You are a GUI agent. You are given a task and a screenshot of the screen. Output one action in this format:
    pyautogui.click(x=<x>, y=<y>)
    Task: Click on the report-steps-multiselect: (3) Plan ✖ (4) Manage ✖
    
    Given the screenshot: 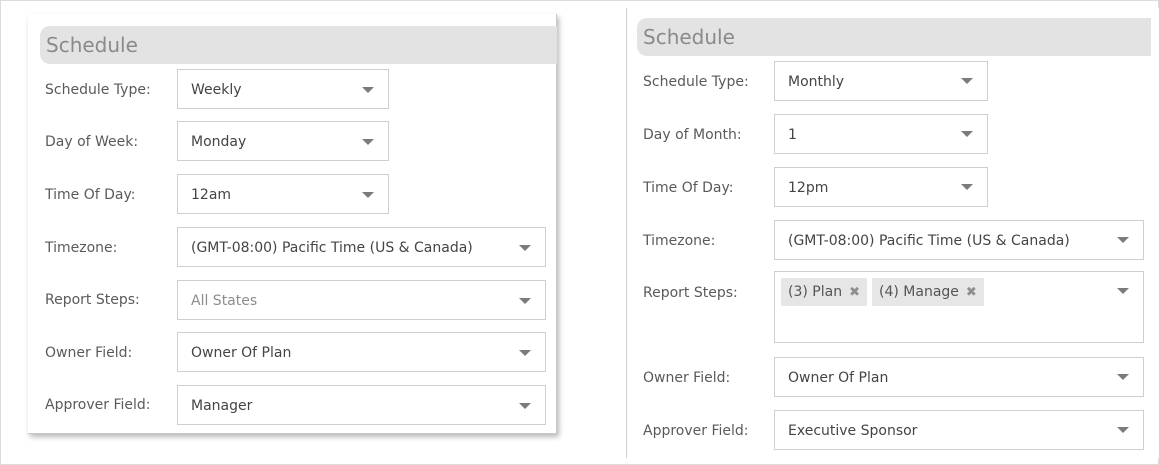 What is the action you would take?
    pyautogui.click(x=959, y=307)
    